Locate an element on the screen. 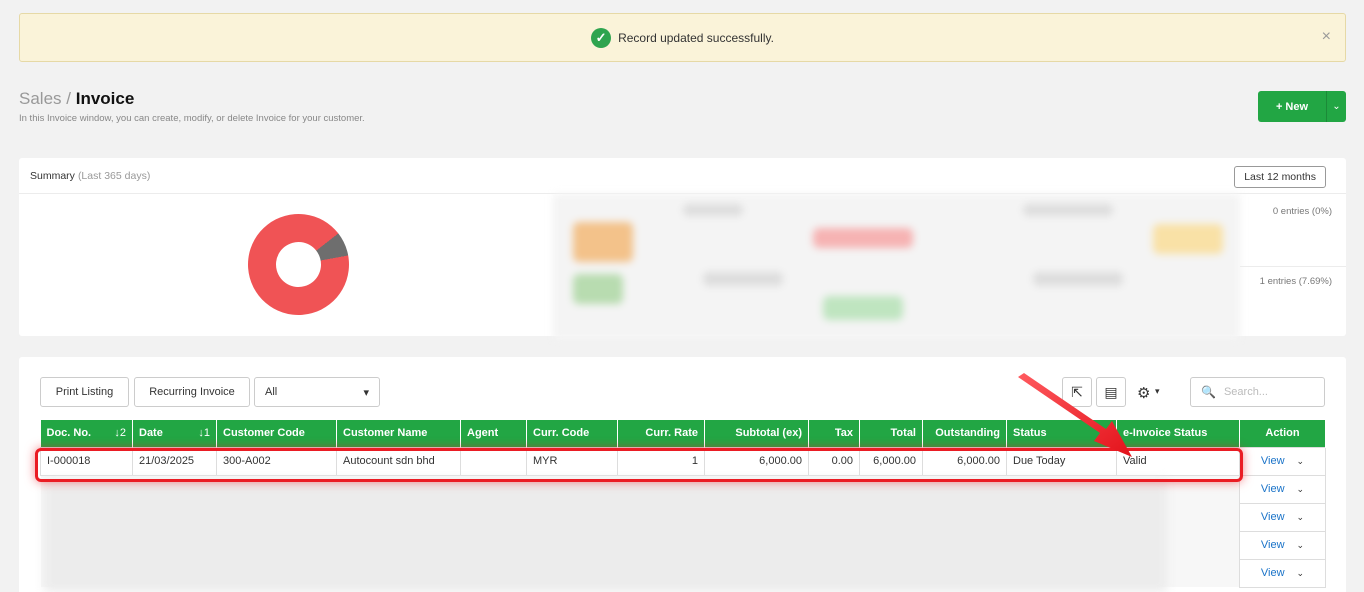 The image size is (1364, 592). summary-title: Summary is located at coordinates (52, 175).